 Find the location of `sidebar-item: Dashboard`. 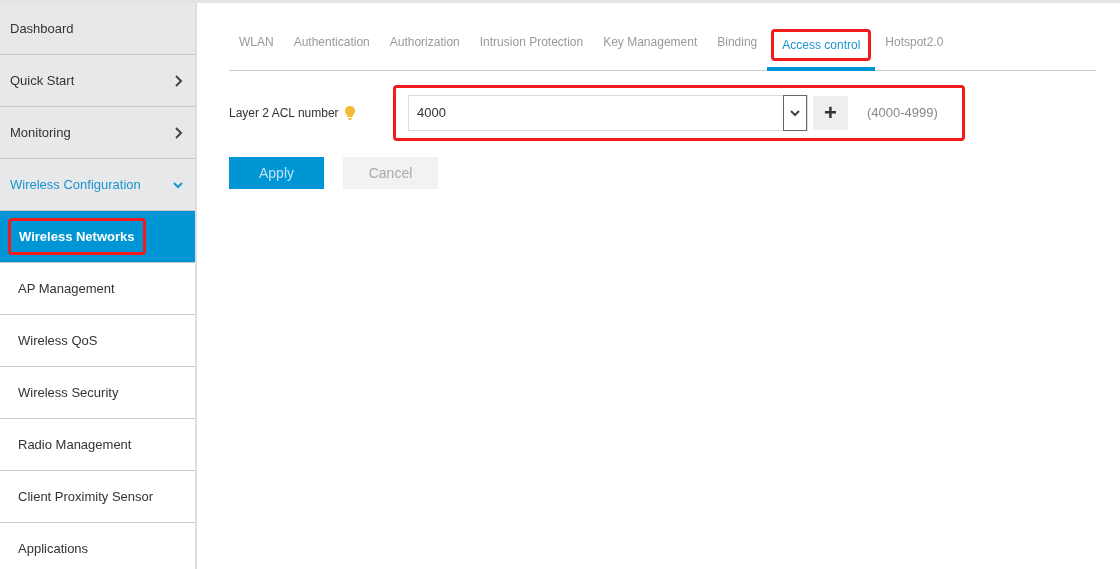

sidebar-item: Dashboard is located at coordinates (97, 29).